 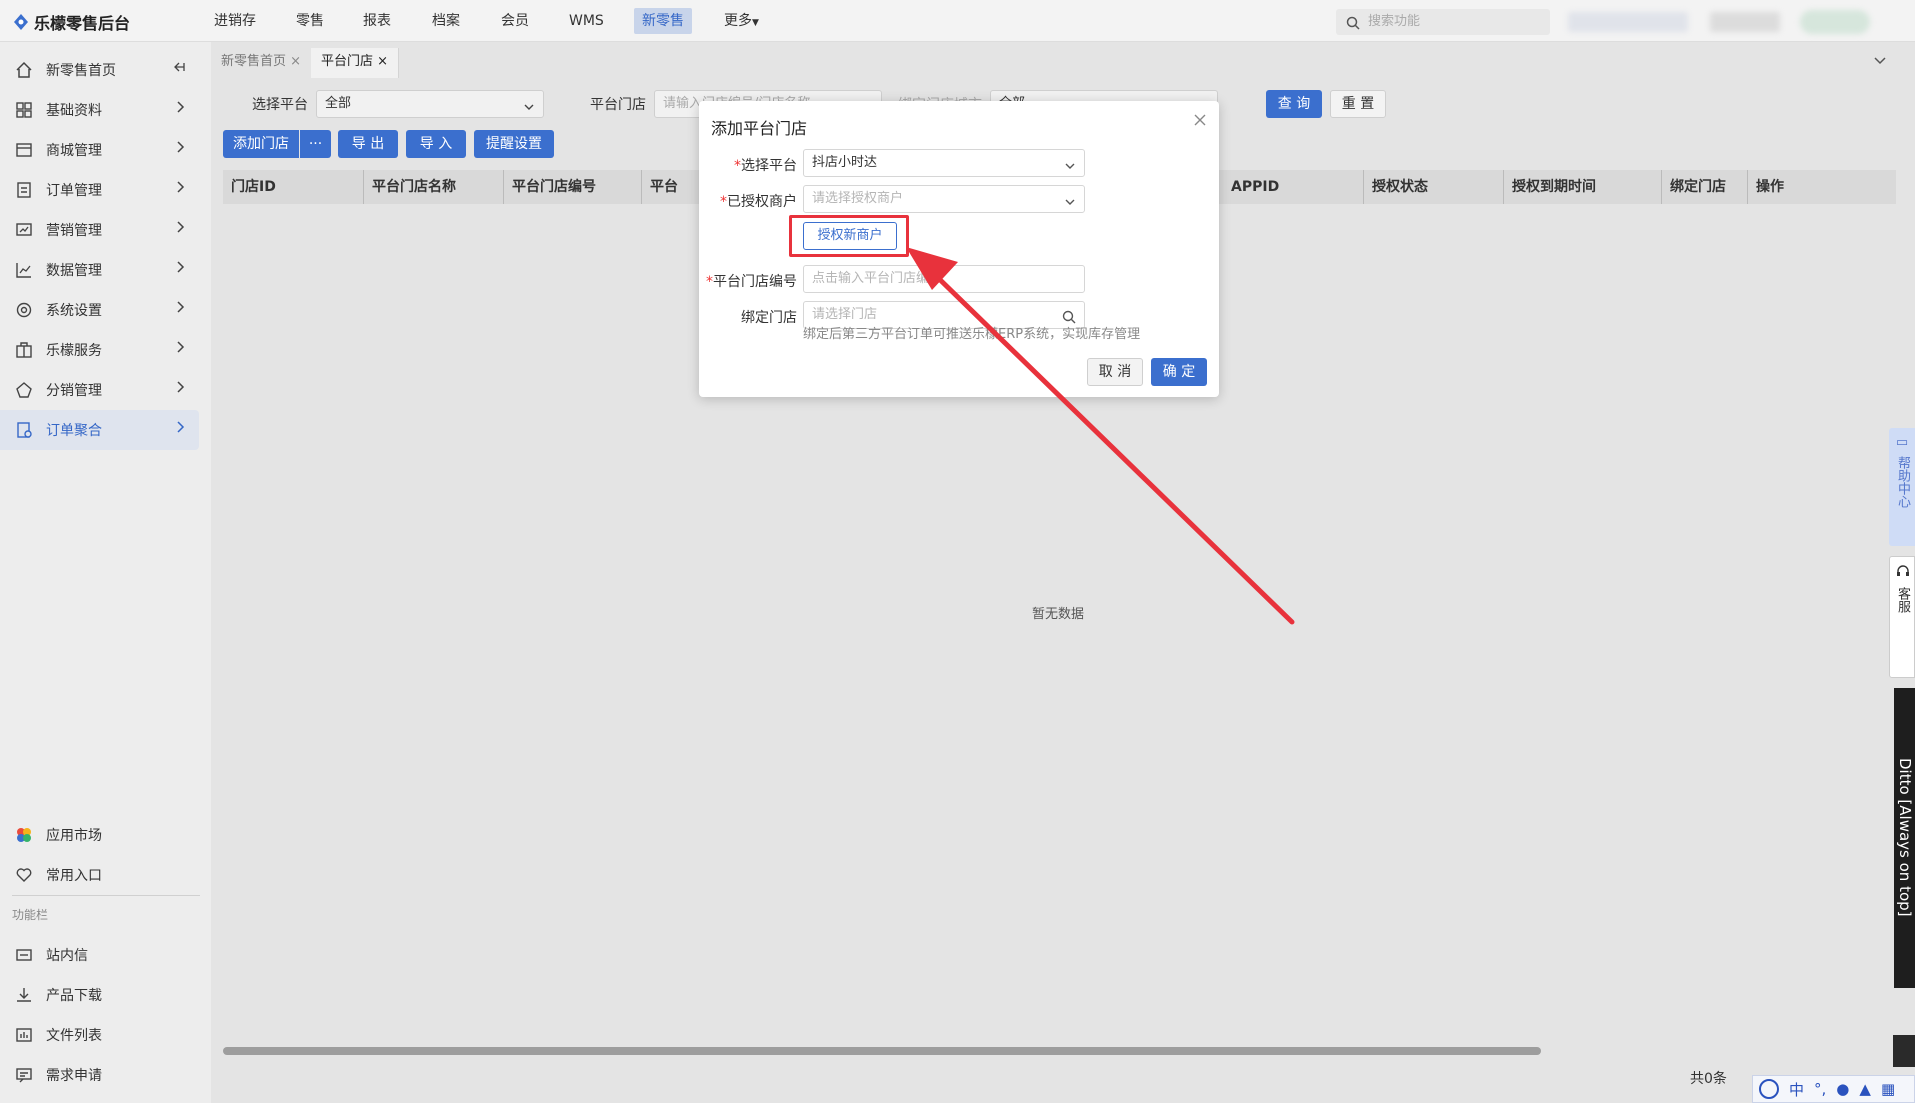 I want to click on punctuation-icon: °,, so click(x=1820, y=1089).